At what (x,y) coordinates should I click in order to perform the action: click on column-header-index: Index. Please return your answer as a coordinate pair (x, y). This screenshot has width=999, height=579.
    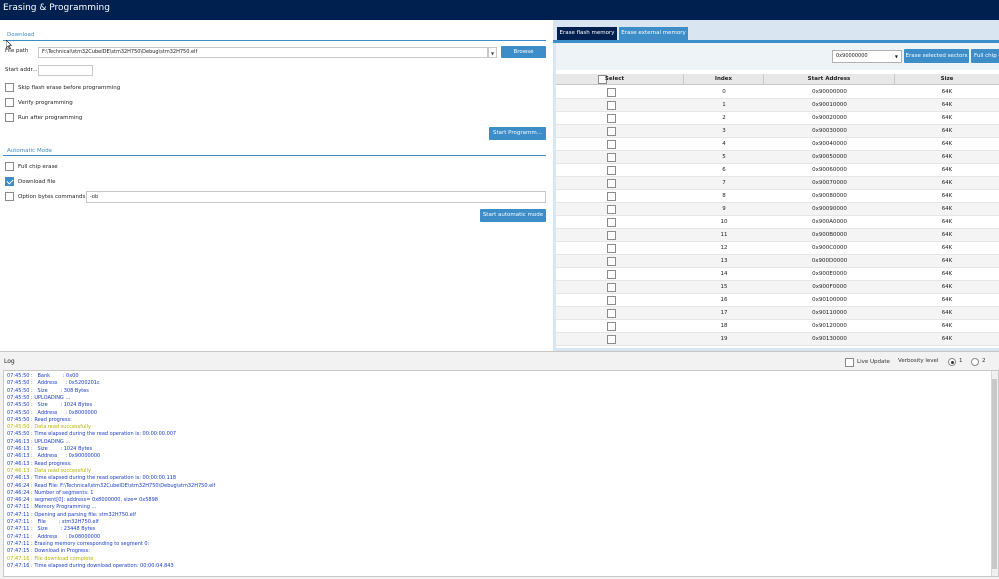
    Looking at the image, I should click on (724, 79).